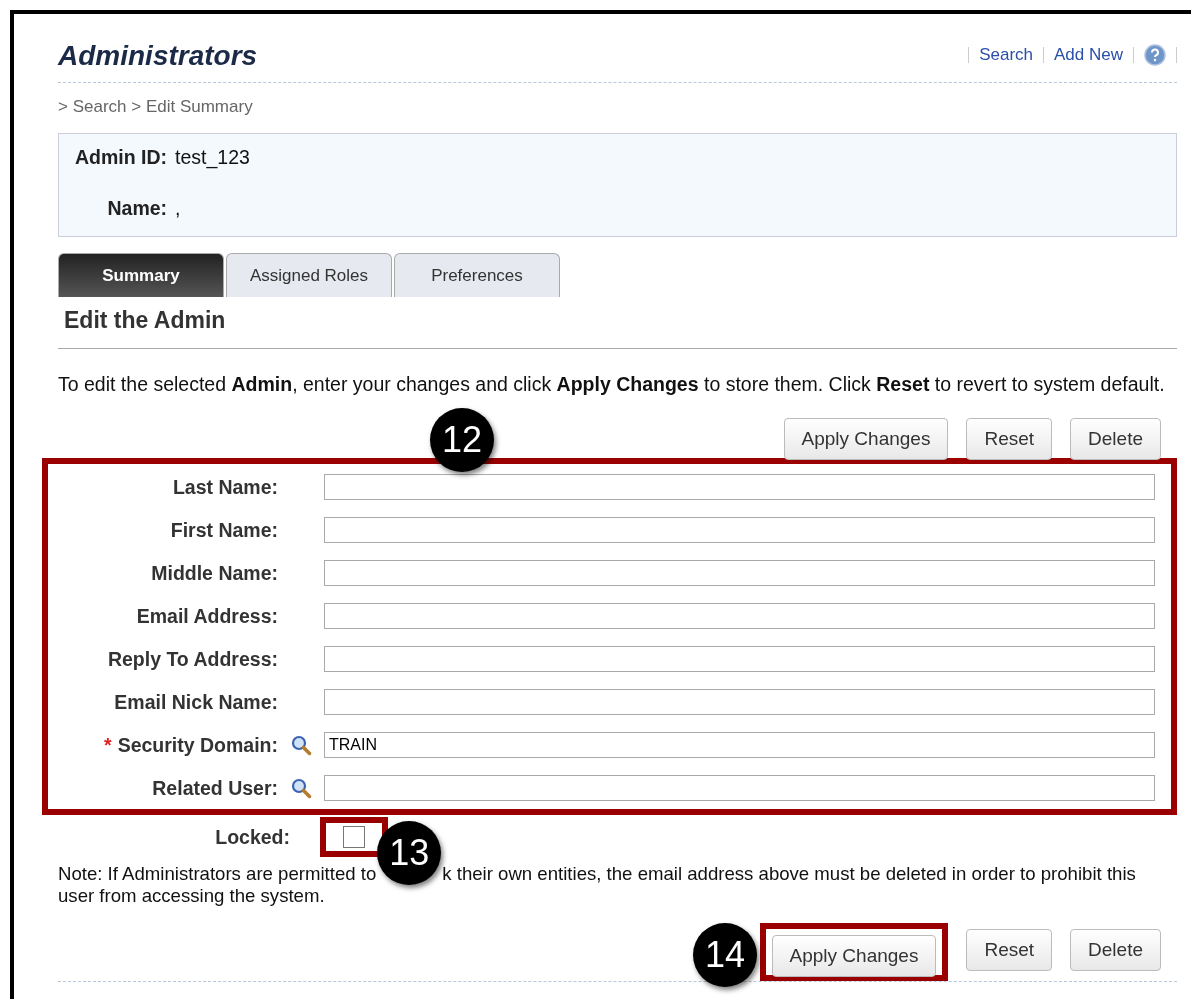 This screenshot has width=1191, height=1003. Describe the element at coordinates (477, 275) in the screenshot. I see `tab: Preferences` at that location.